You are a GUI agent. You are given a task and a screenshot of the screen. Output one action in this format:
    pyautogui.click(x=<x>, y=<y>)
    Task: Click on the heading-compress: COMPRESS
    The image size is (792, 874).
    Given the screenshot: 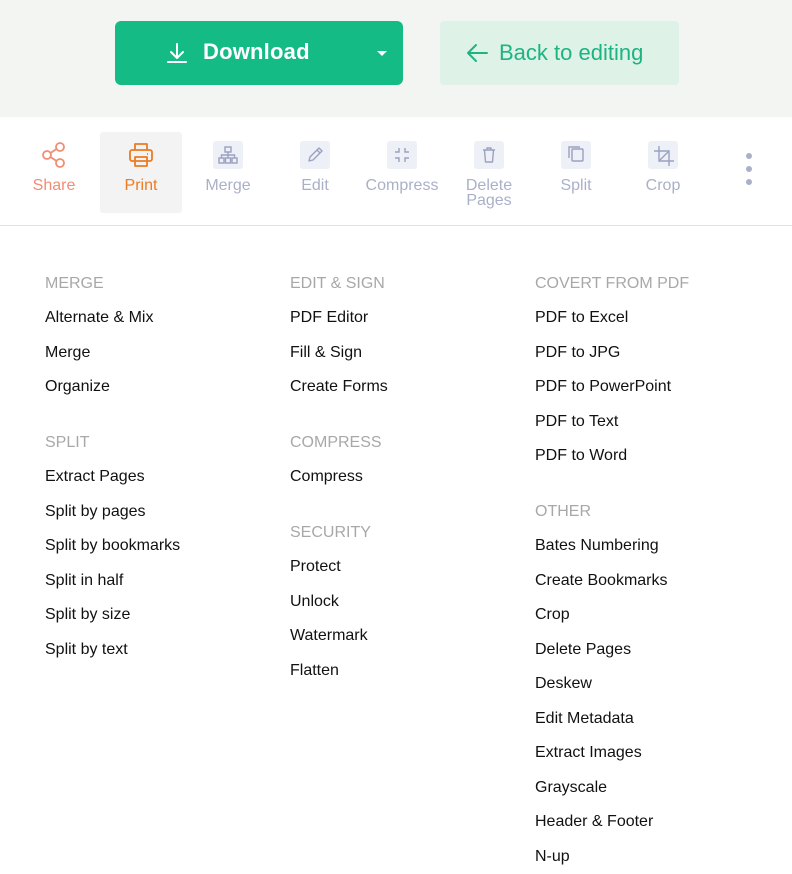 What is the action you would take?
    pyautogui.click(x=336, y=442)
    